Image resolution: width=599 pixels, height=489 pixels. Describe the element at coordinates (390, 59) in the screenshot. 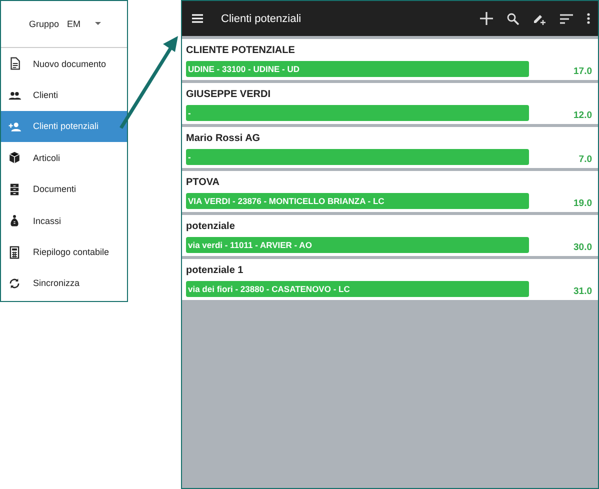

I see `client-row: CLIENTE POTENZIALE UDINE - 33100 - UDINE - UD 17.0` at that location.